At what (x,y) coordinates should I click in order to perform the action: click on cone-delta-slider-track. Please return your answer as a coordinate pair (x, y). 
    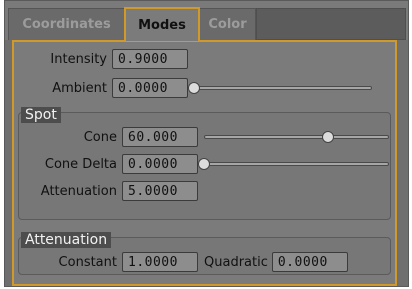
    Looking at the image, I should click on (296, 164).